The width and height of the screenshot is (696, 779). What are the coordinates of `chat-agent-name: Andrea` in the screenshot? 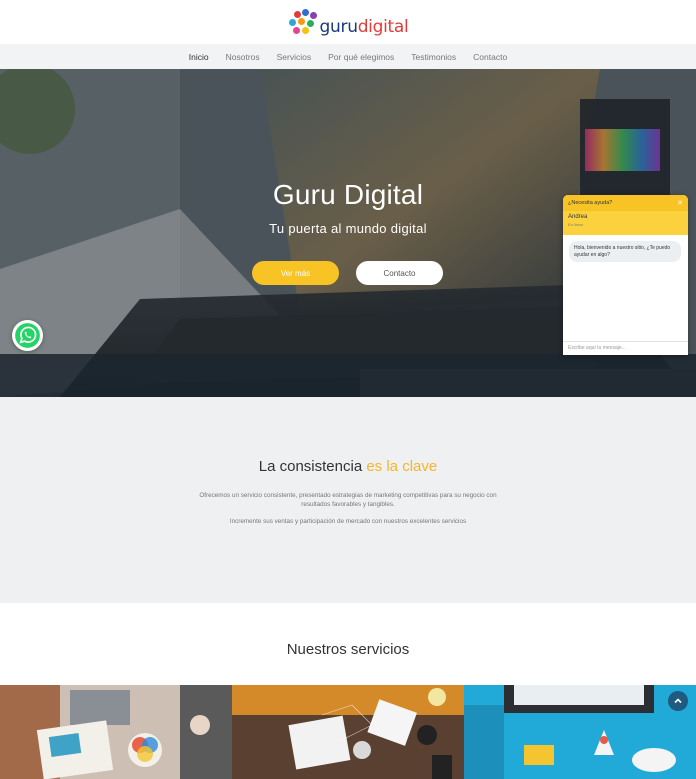 It's located at (578, 217).